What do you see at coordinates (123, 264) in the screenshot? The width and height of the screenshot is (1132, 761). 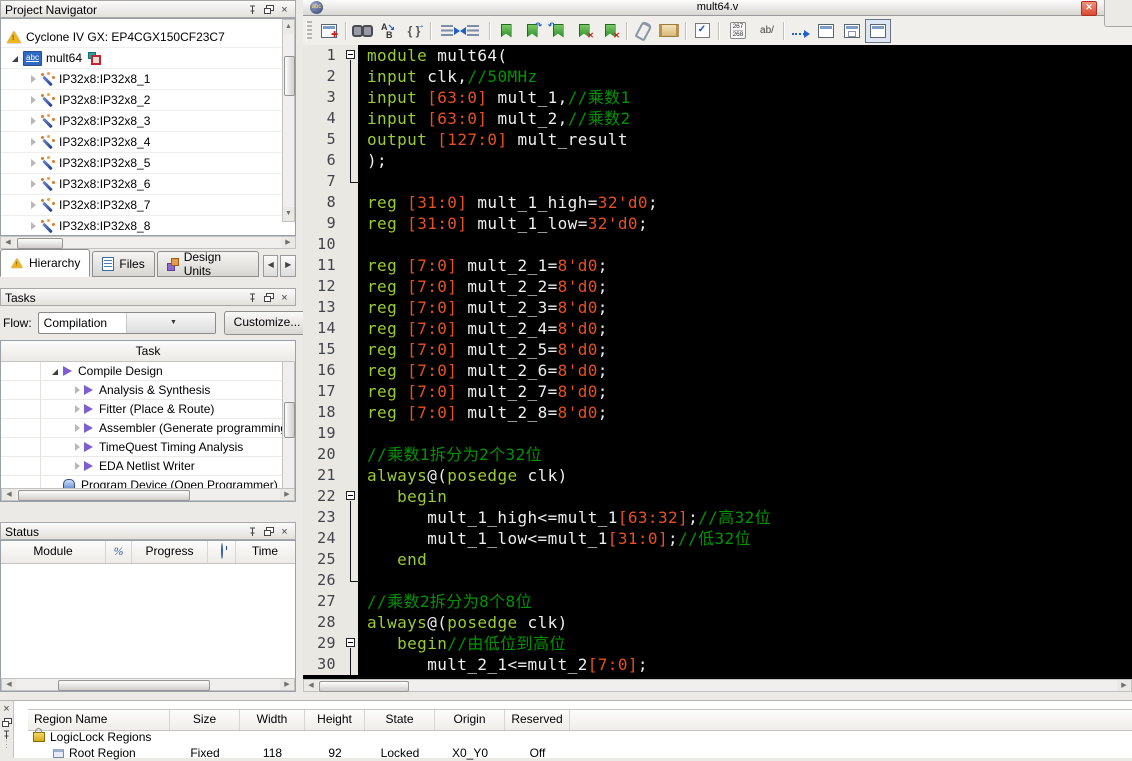 I see `tab-files: Files` at bounding box center [123, 264].